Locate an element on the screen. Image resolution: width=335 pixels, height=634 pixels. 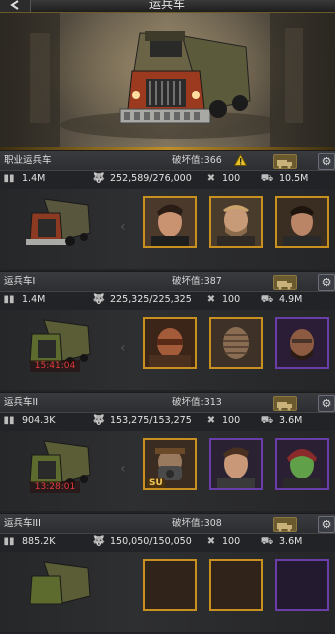
card-body: ‹ is located at coordinates (167, 229).